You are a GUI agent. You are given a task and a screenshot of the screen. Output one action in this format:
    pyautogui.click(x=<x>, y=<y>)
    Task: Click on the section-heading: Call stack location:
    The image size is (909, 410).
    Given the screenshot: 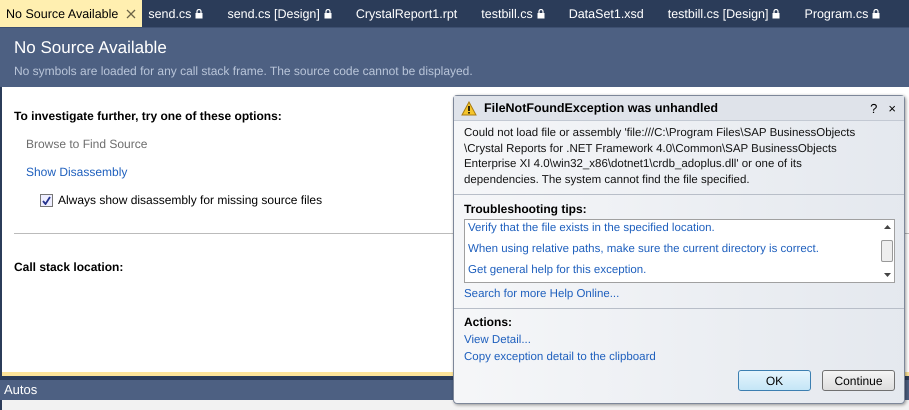 What is the action you would take?
    pyautogui.click(x=69, y=267)
    